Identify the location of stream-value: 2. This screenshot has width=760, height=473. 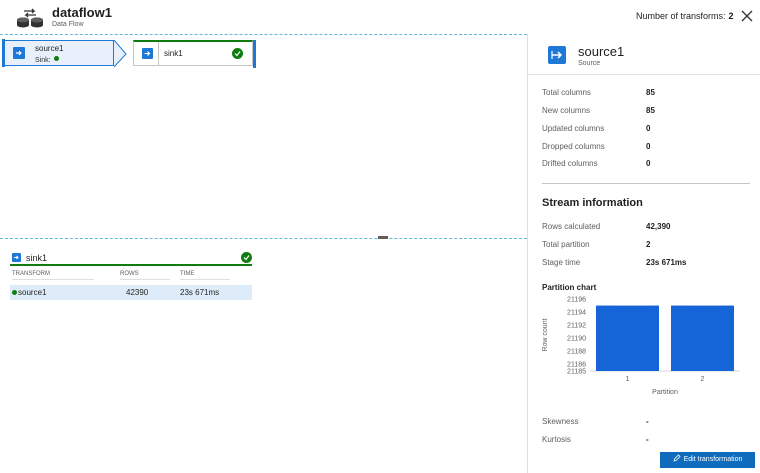
(648, 244).